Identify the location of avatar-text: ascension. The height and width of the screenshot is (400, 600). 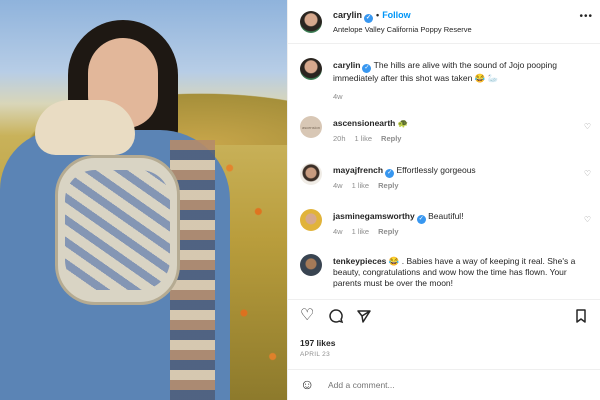
(310, 127).